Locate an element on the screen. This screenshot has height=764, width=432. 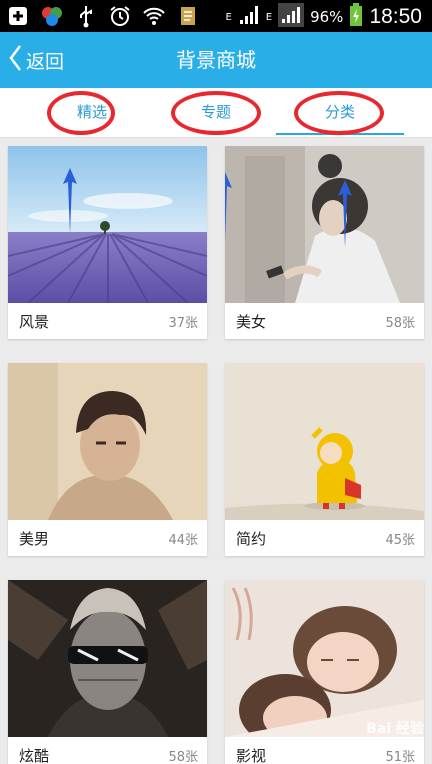
category-card-simple: 简约 45张 is located at coordinates (324, 459).